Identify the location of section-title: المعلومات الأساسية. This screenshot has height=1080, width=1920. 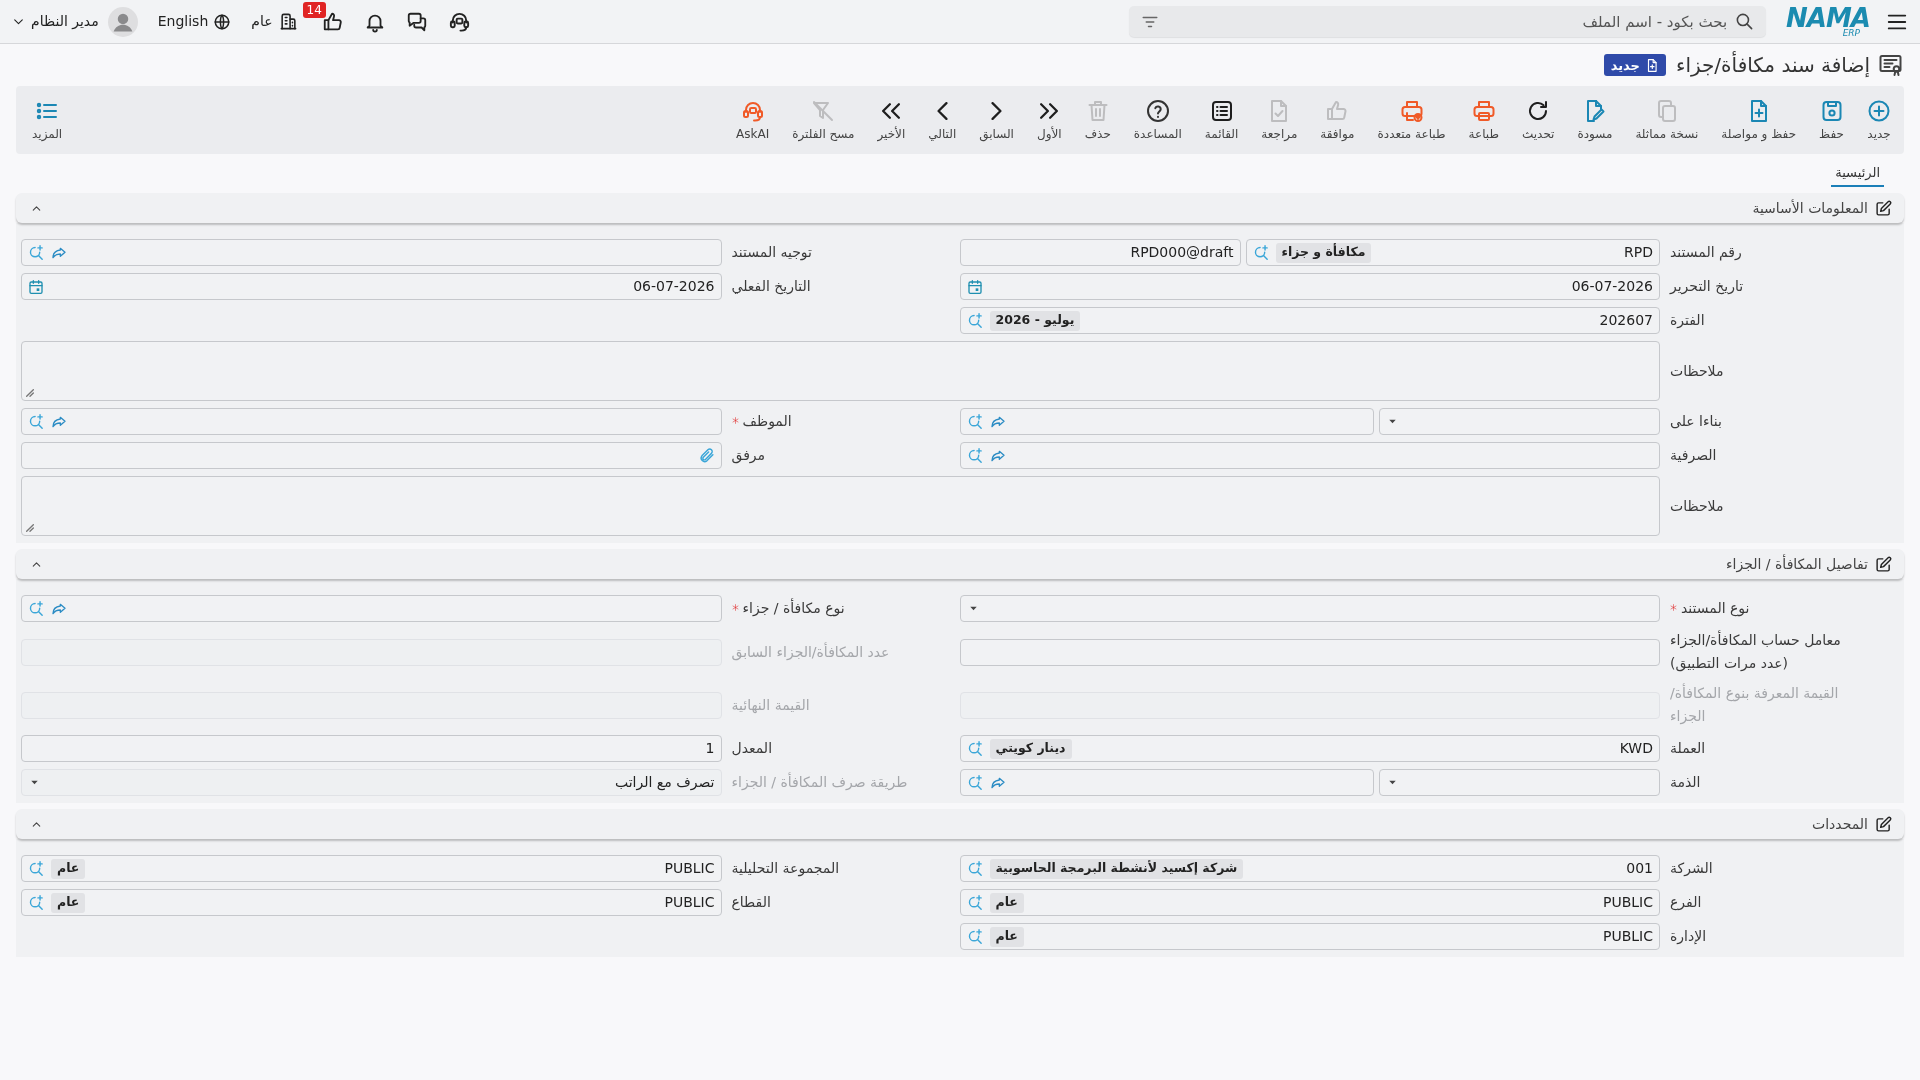
(1810, 208).